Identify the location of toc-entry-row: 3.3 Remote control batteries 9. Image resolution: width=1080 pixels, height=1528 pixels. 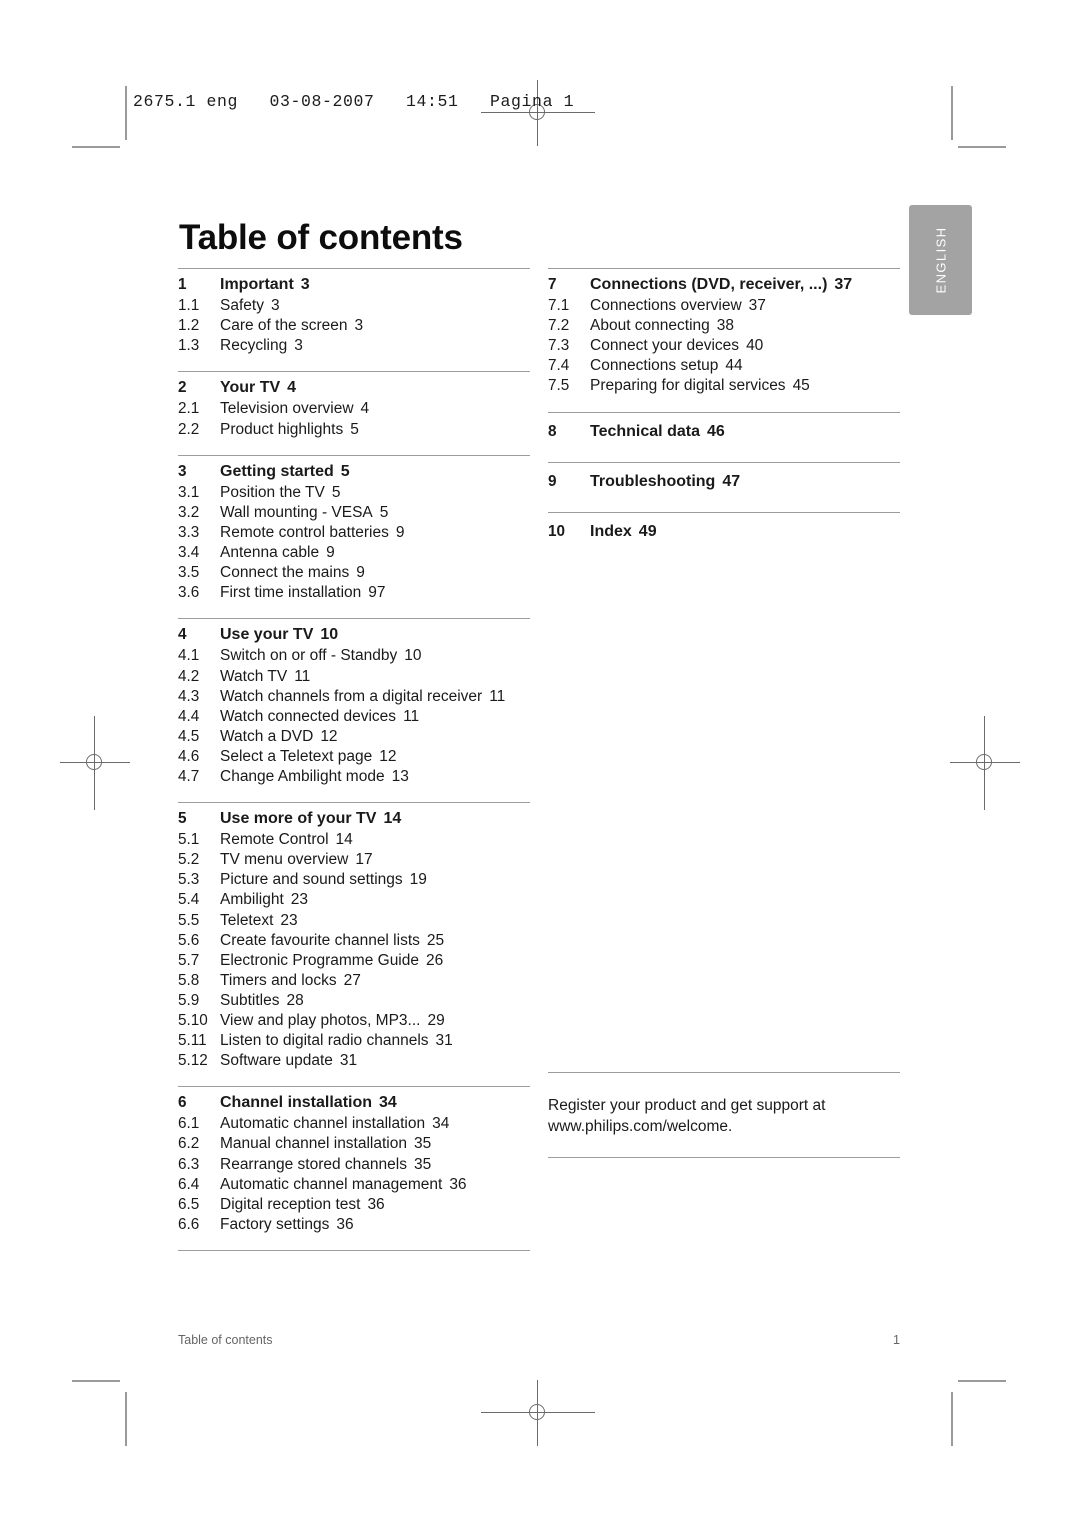
(354, 533).